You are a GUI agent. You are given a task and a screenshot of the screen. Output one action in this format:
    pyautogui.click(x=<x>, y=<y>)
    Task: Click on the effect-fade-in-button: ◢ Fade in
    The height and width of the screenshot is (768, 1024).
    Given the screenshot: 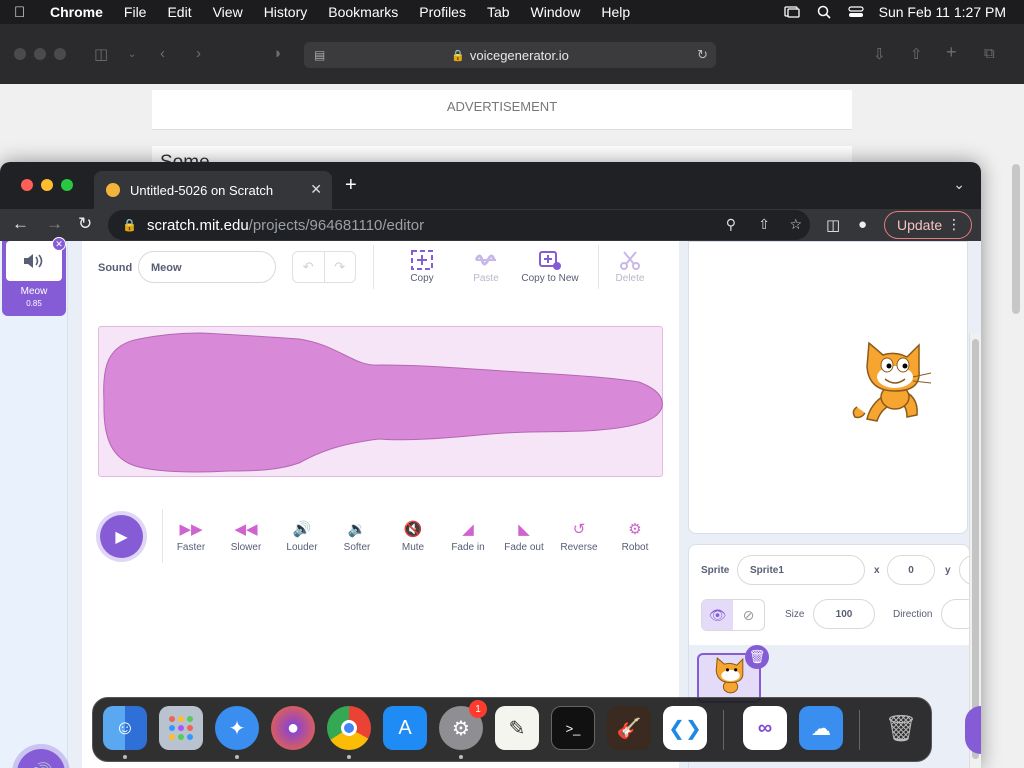 What is the action you would take?
    pyautogui.click(x=468, y=536)
    